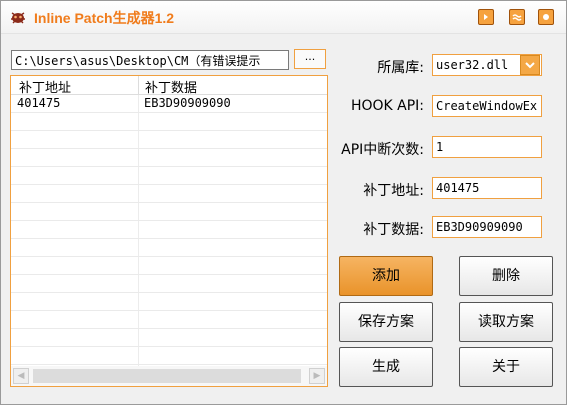 The height and width of the screenshot is (405, 567). I want to click on about-button: 关于, so click(506, 367).